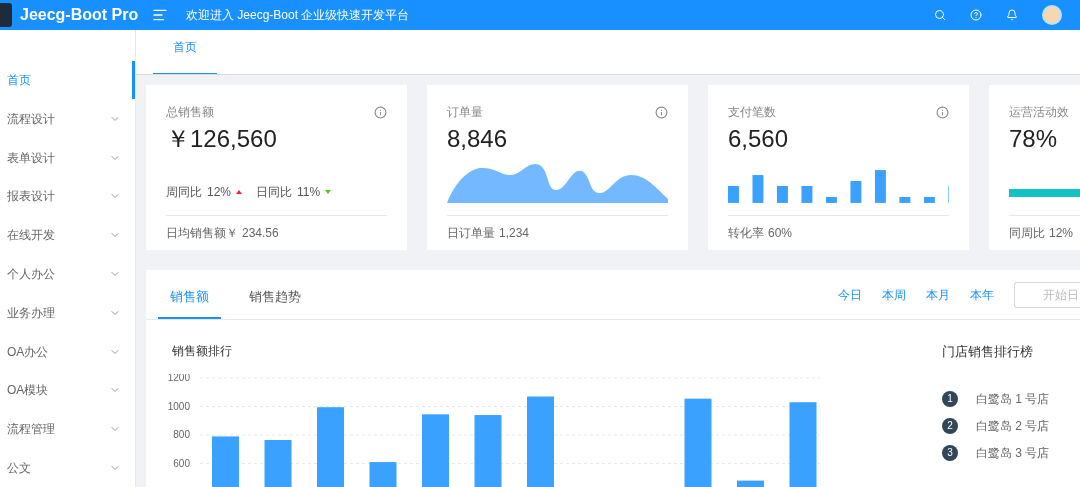 The image size is (1080, 487). What do you see at coordinates (184, 192) in the screenshot?
I see `trend-label: 周同比` at bounding box center [184, 192].